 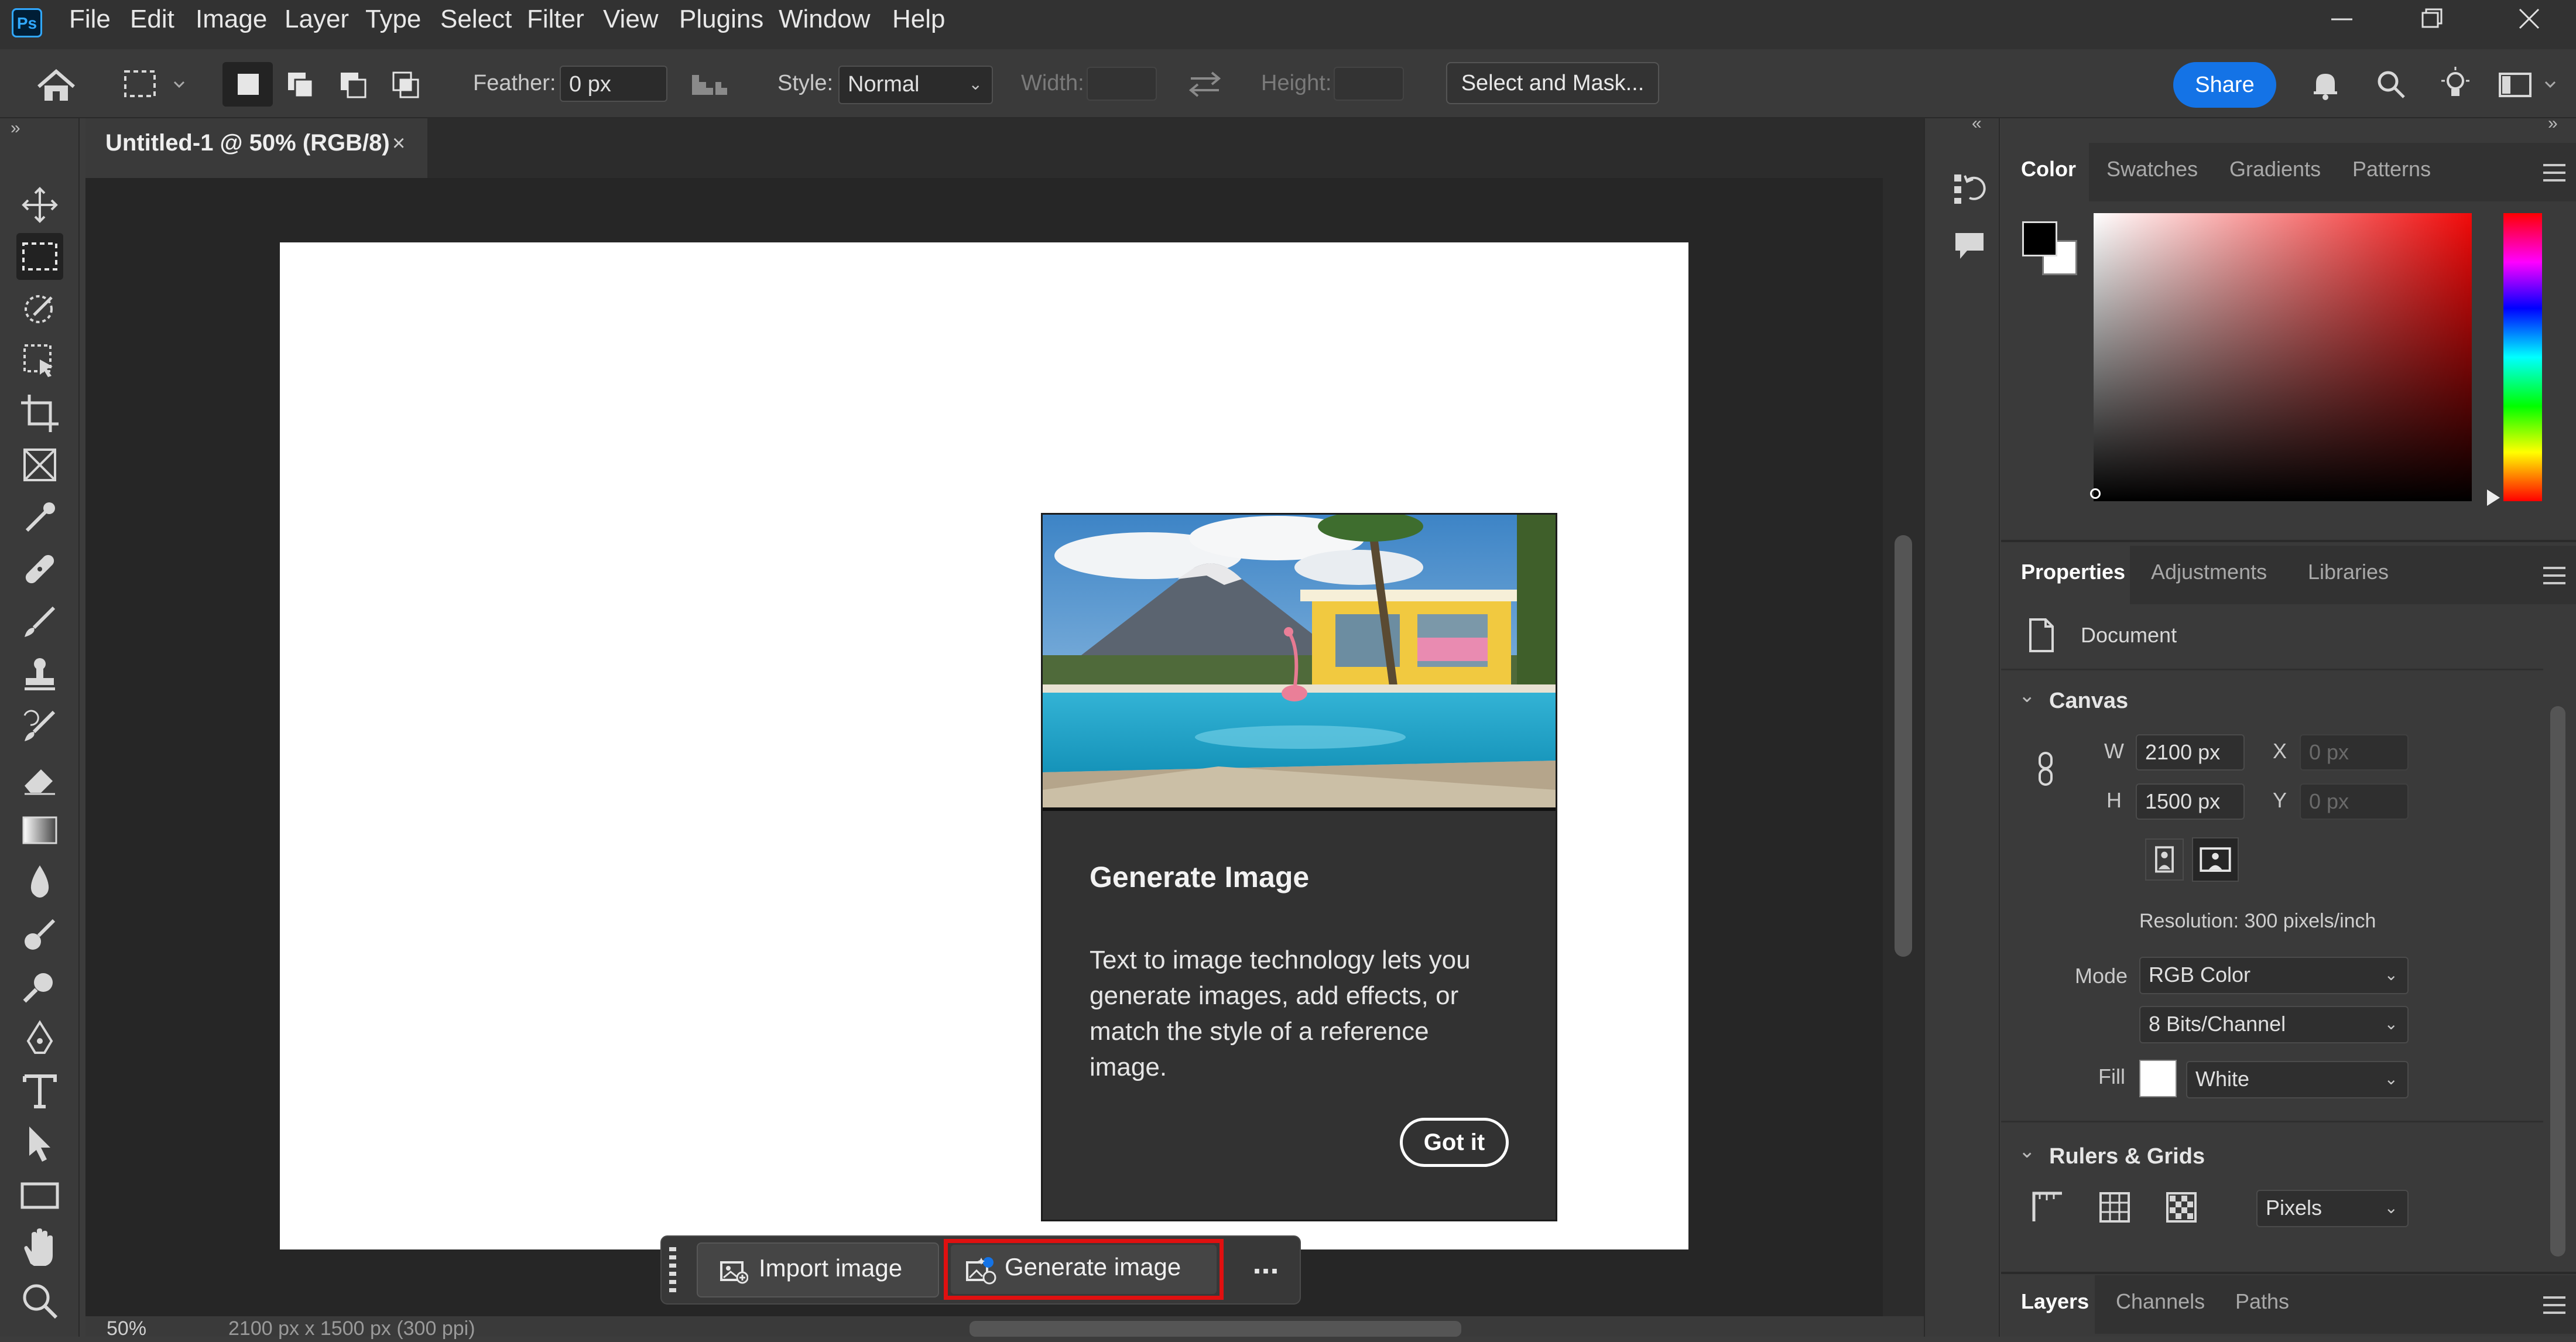 I want to click on tab-paths: Paths, so click(x=2262, y=1301).